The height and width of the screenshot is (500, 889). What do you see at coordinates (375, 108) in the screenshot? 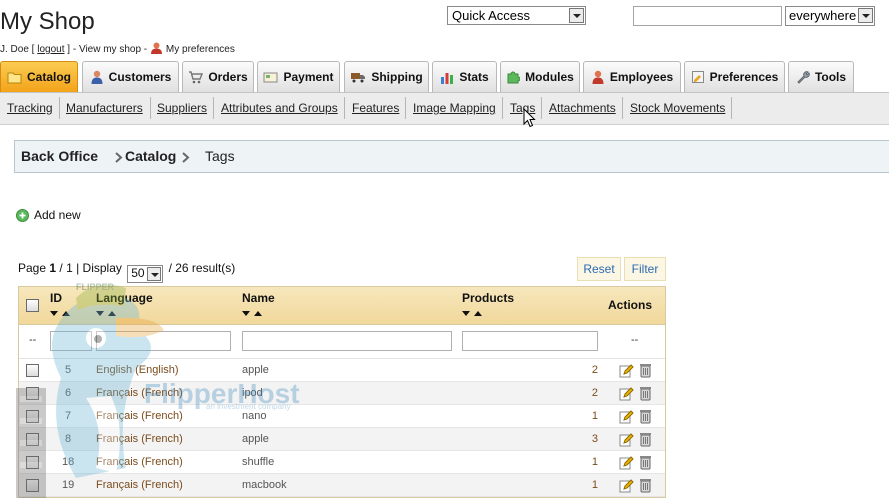
I see `subnav-features: Features` at bounding box center [375, 108].